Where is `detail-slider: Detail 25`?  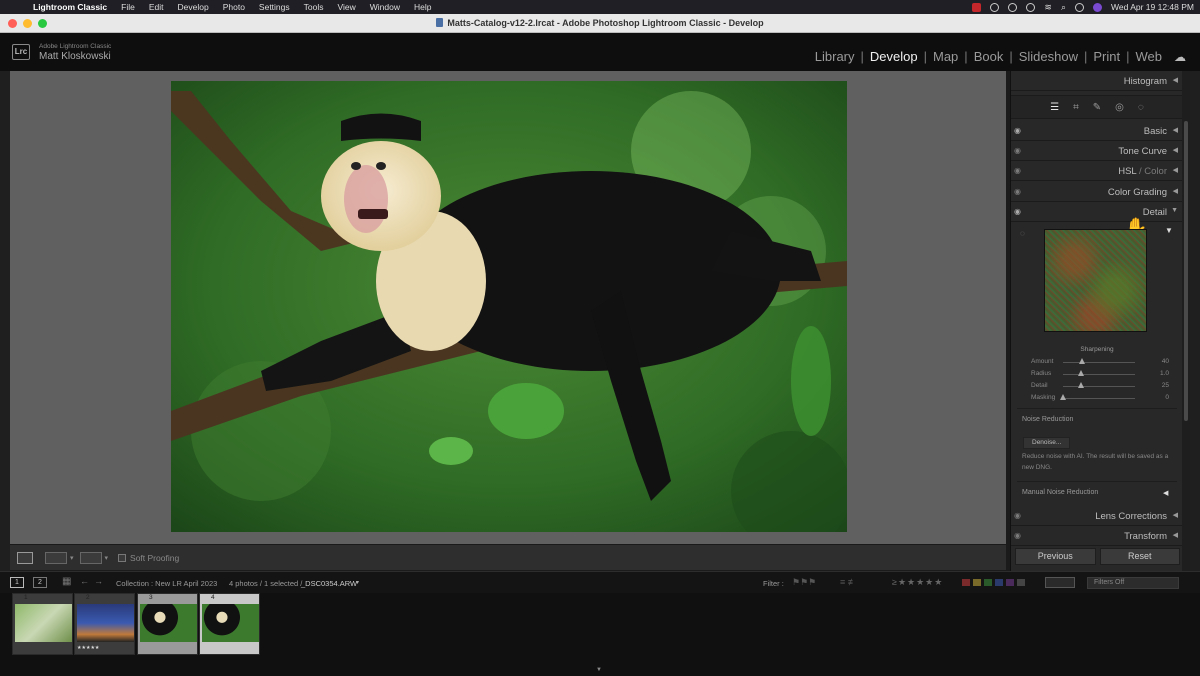
detail-slider: Detail 25 is located at coordinates (1097, 386).